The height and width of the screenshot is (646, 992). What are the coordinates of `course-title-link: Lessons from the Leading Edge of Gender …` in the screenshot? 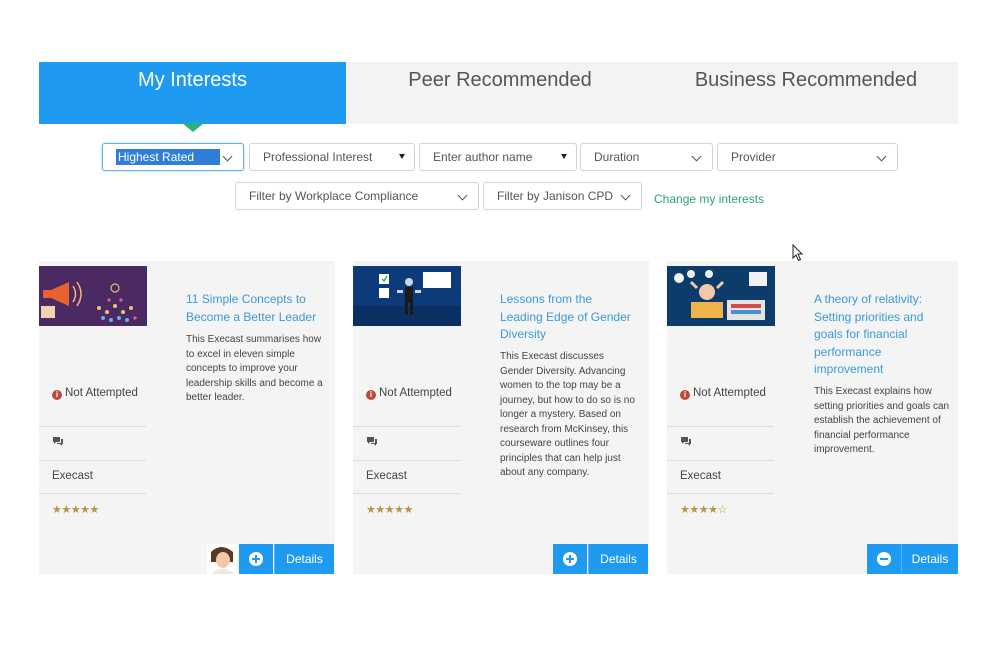 It's located at (569, 317).